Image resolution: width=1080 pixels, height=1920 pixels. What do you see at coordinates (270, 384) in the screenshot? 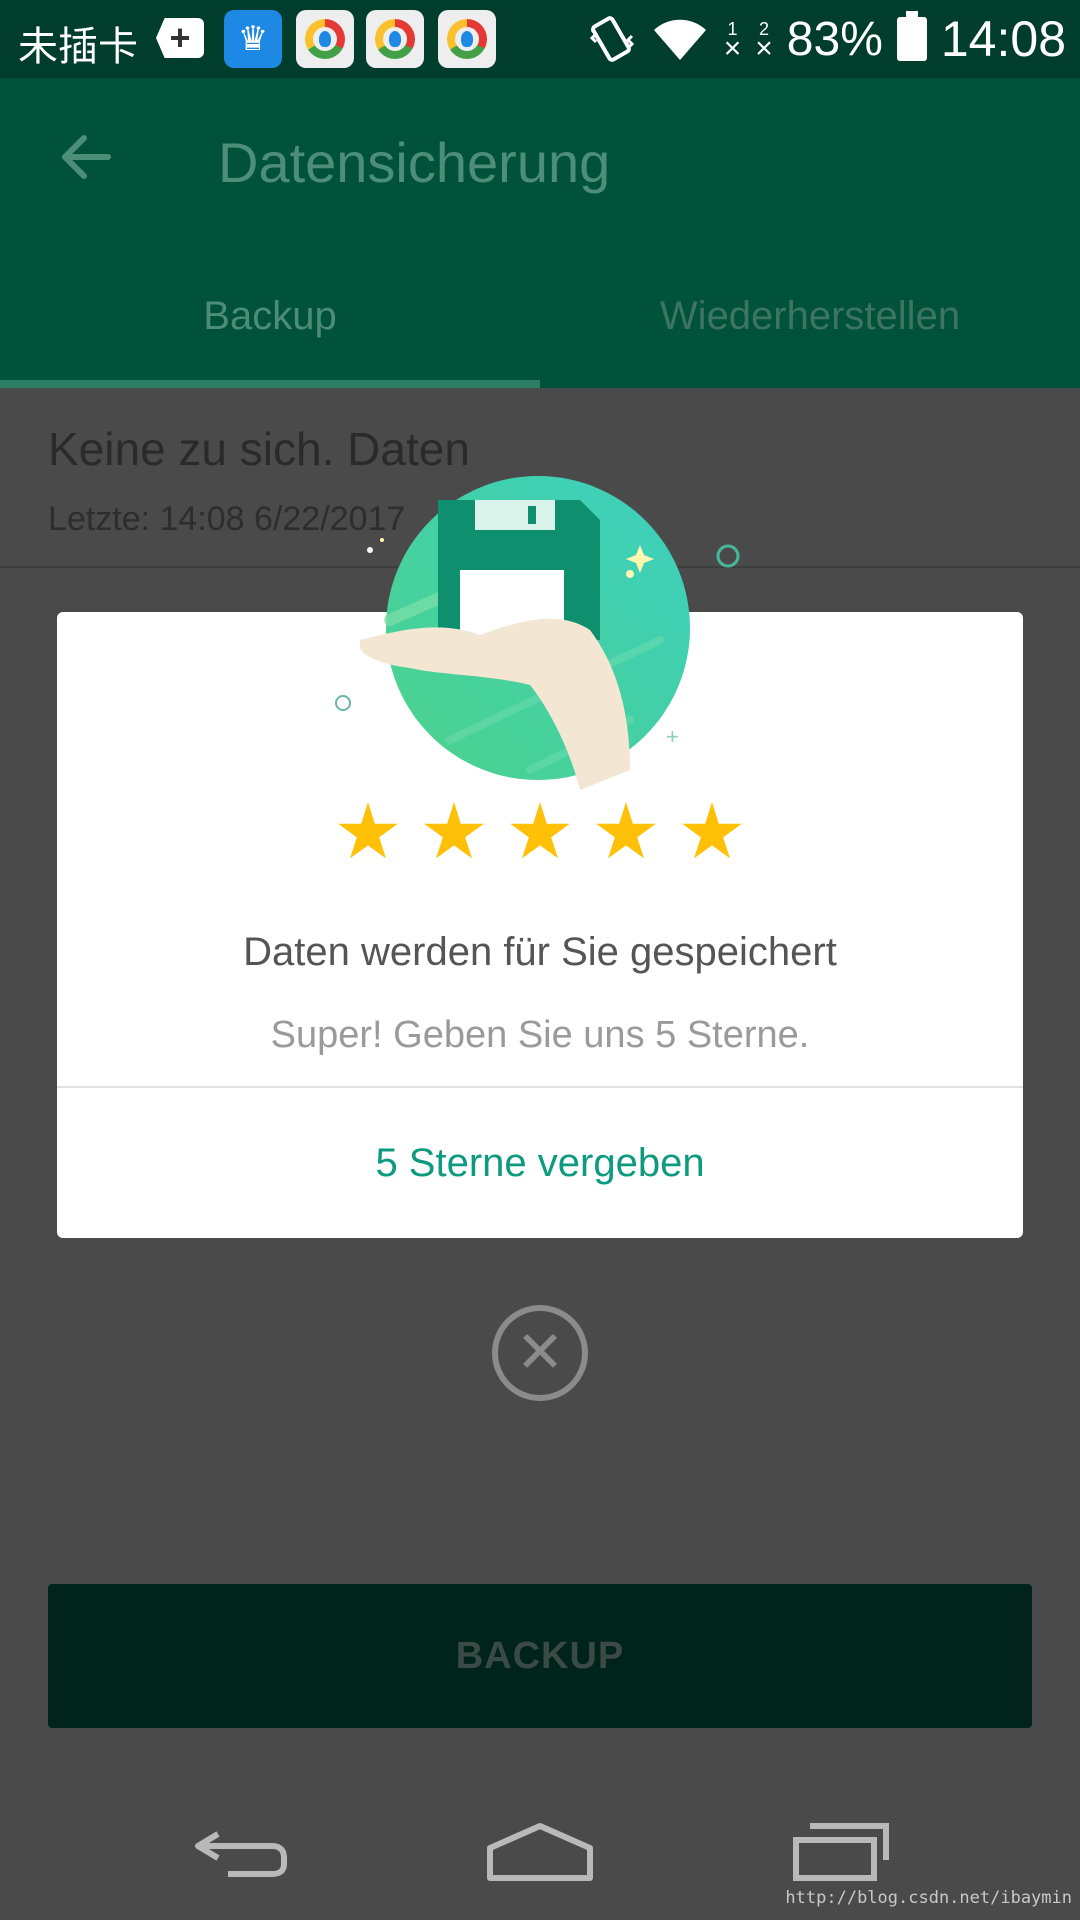
I see `tab-indicator` at bounding box center [270, 384].